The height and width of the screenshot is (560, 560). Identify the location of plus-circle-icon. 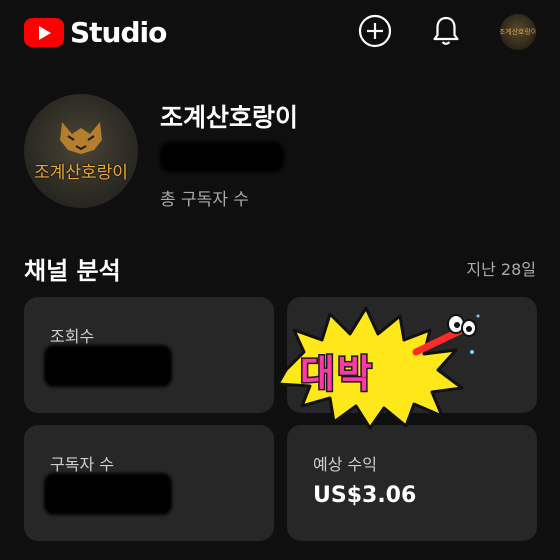
(375, 31).